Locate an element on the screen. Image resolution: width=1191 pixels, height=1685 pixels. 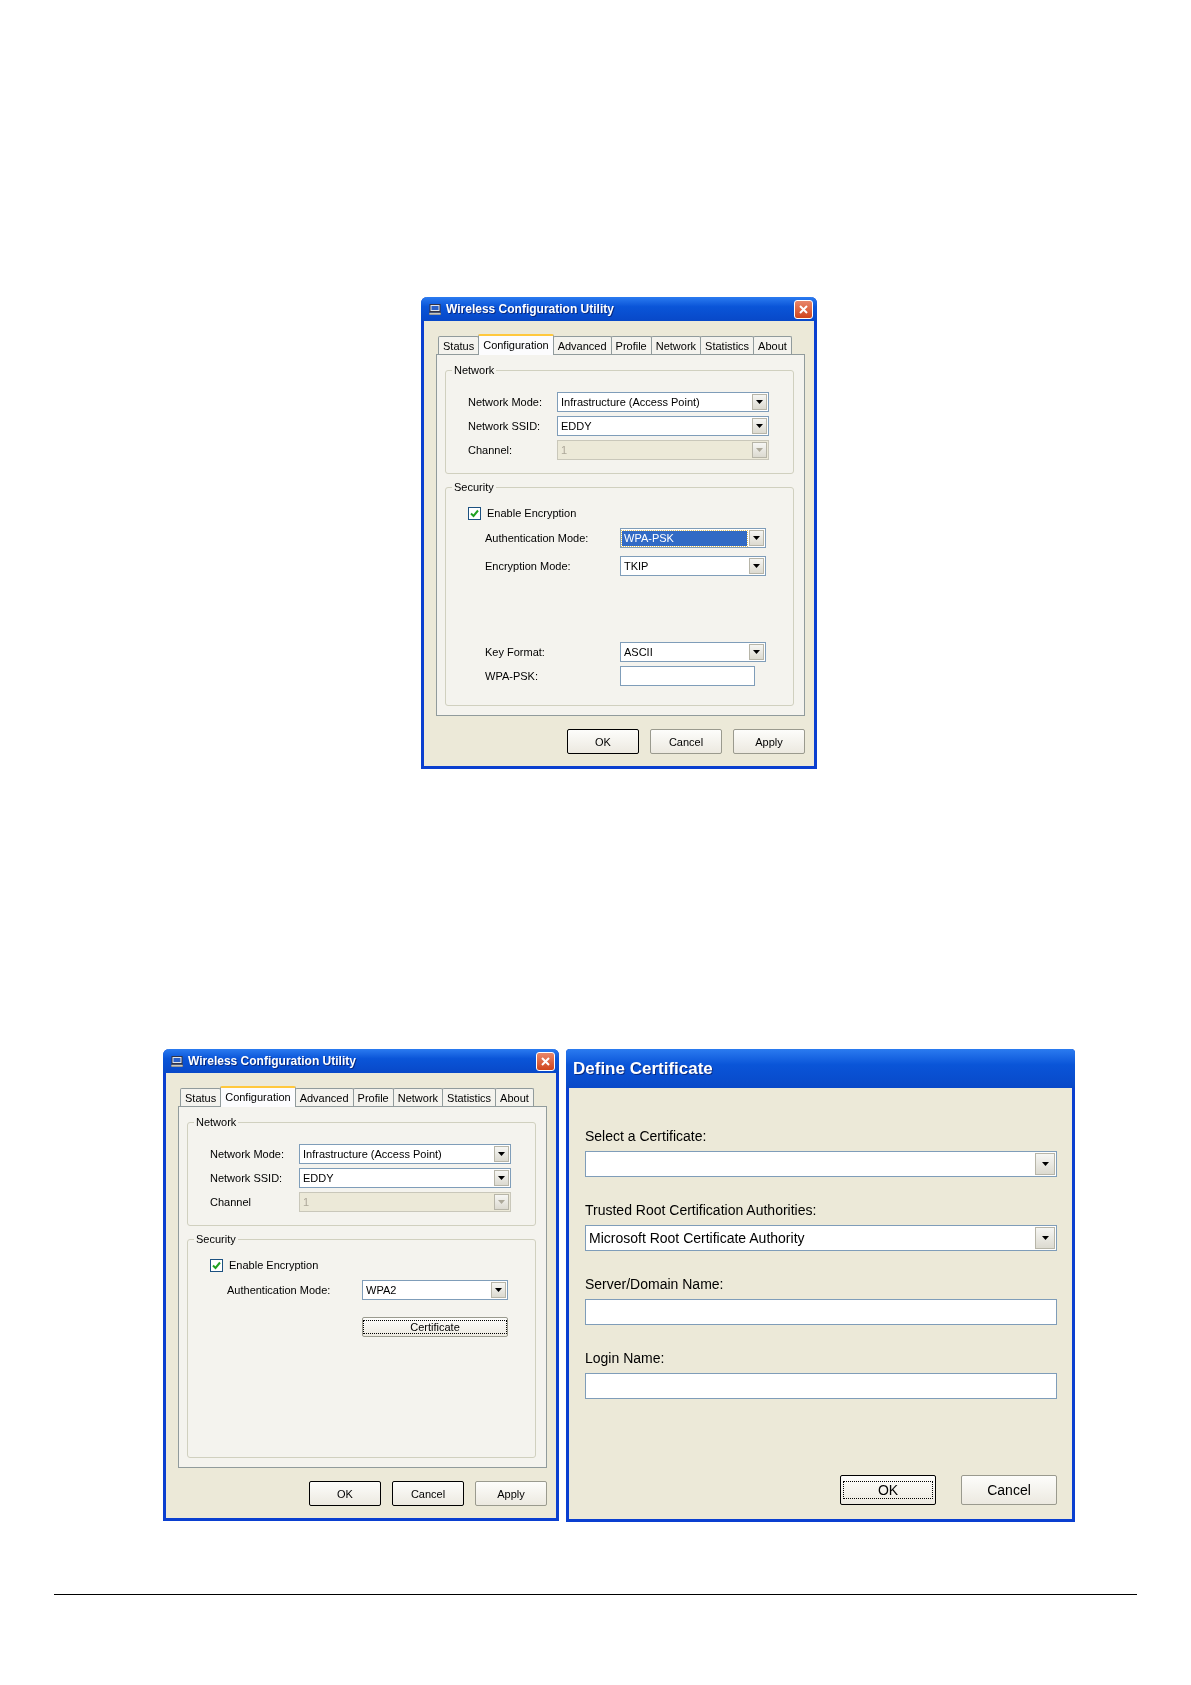
field-label: WPA-PSK: is located at coordinates (512, 676).